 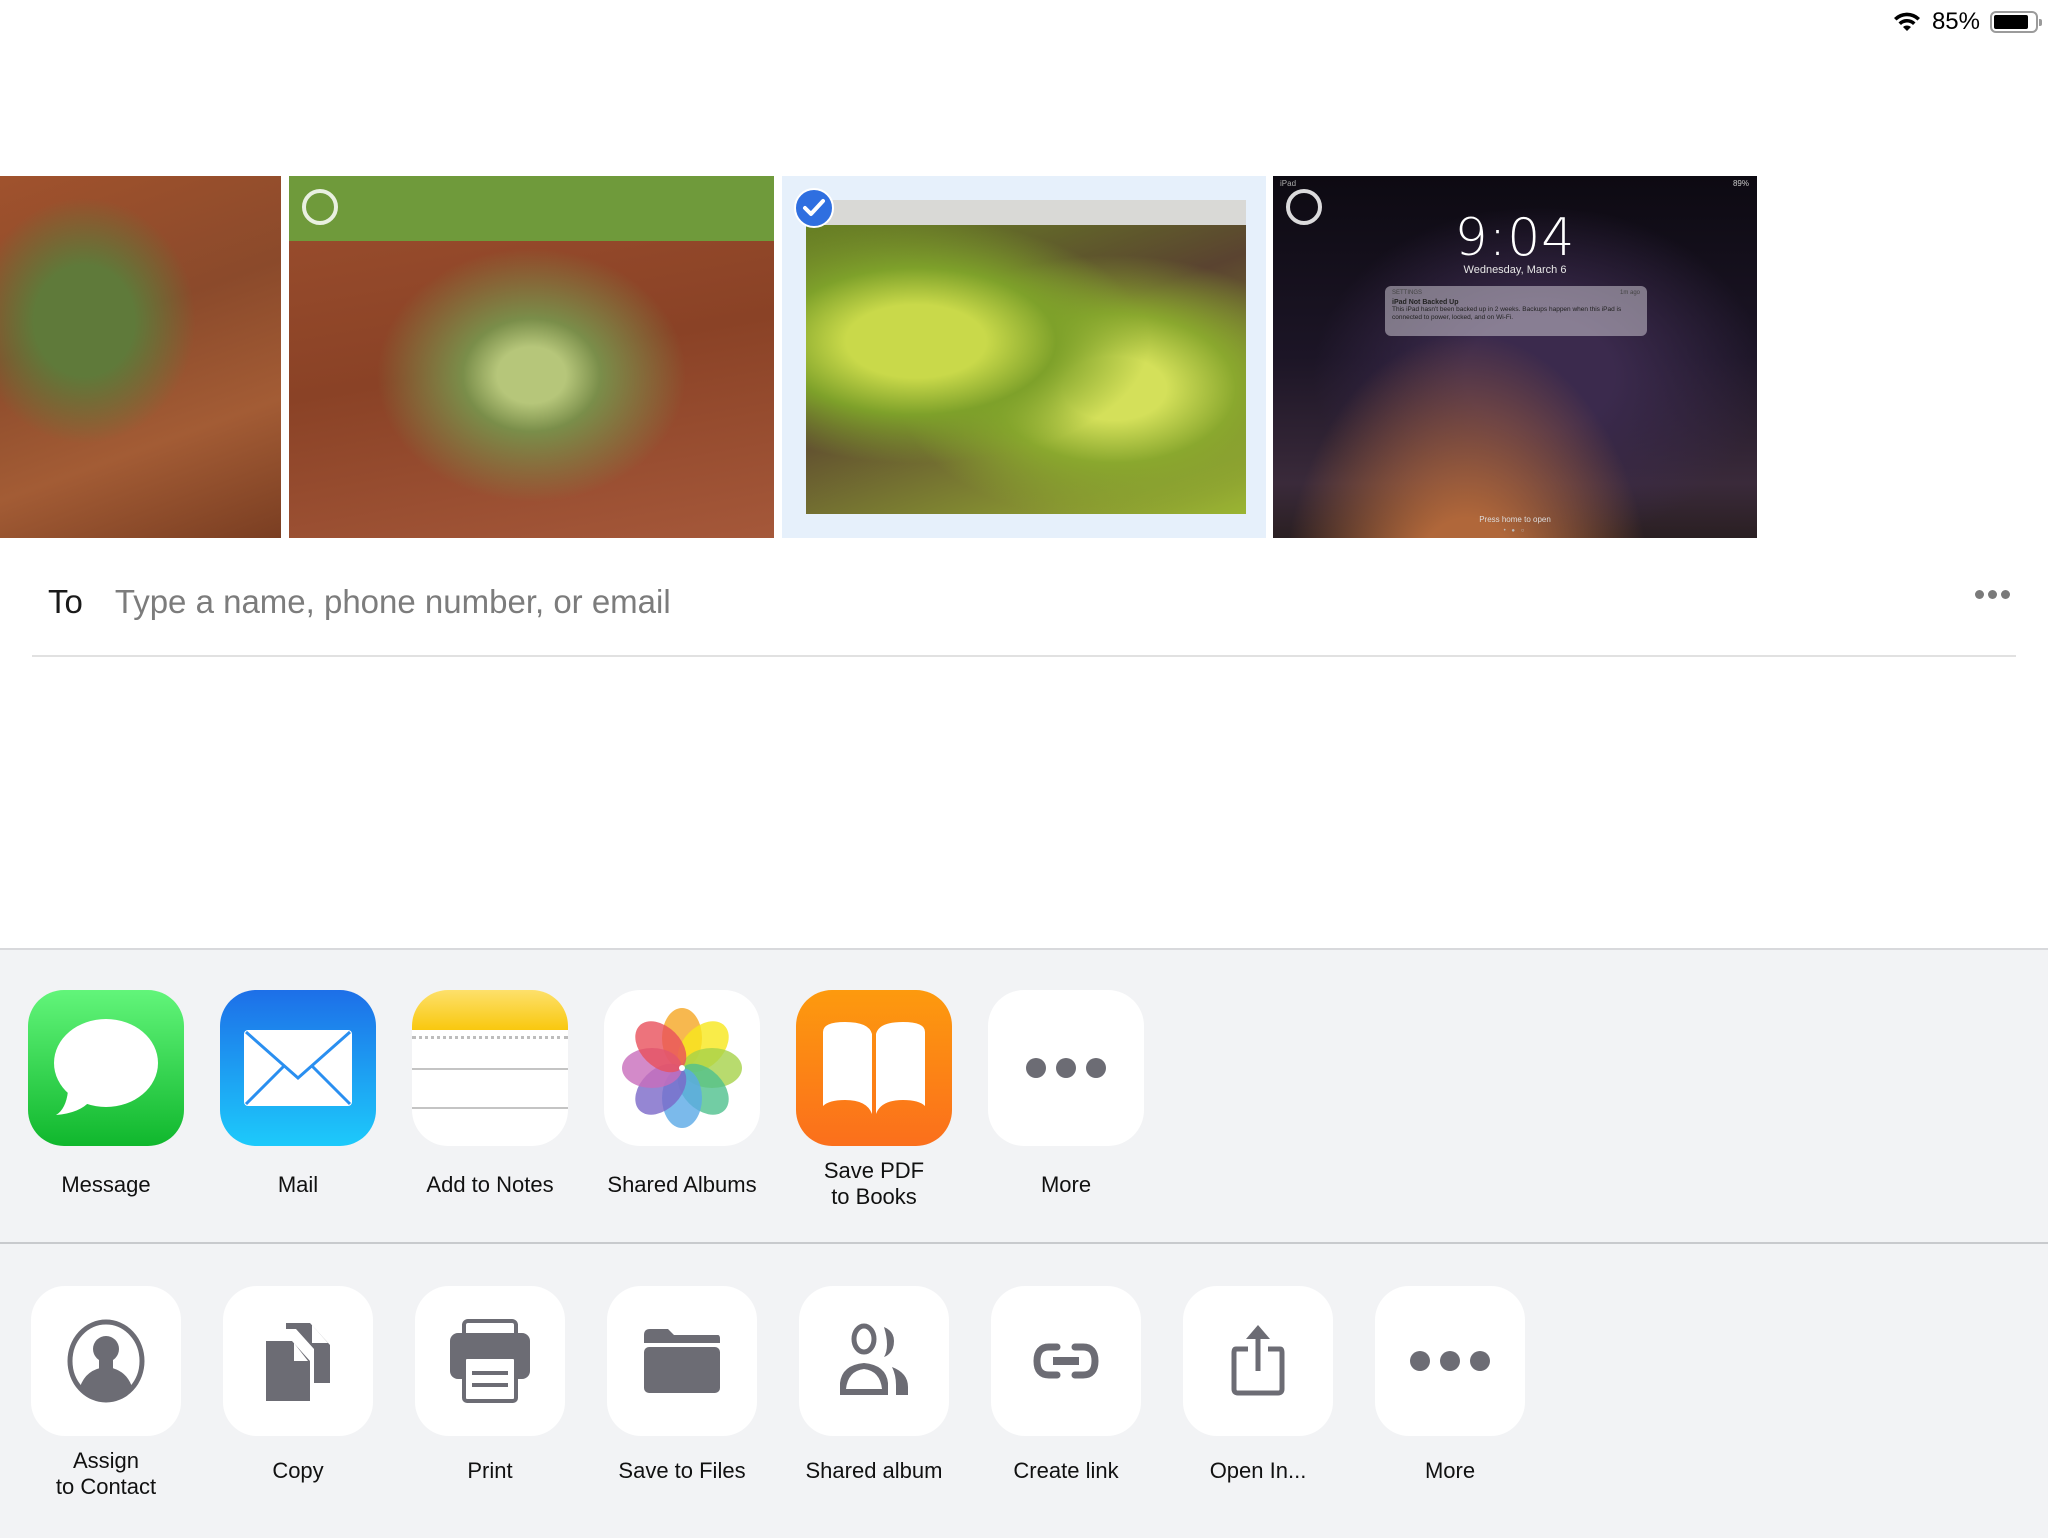 What do you see at coordinates (814, 208) in the screenshot?
I see `checkmark-icon` at bounding box center [814, 208].